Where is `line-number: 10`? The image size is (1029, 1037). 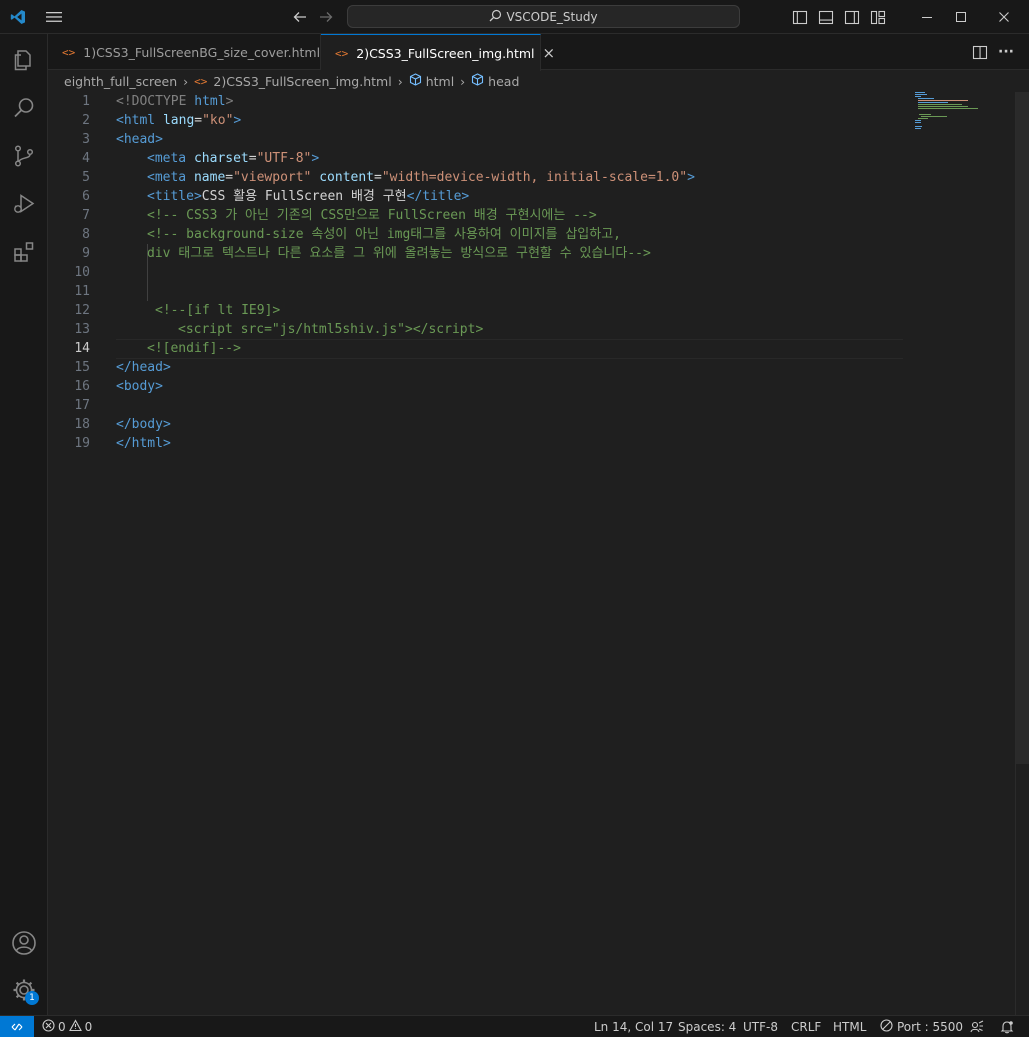 line-number: 10 is located at coordinates (82, 272).